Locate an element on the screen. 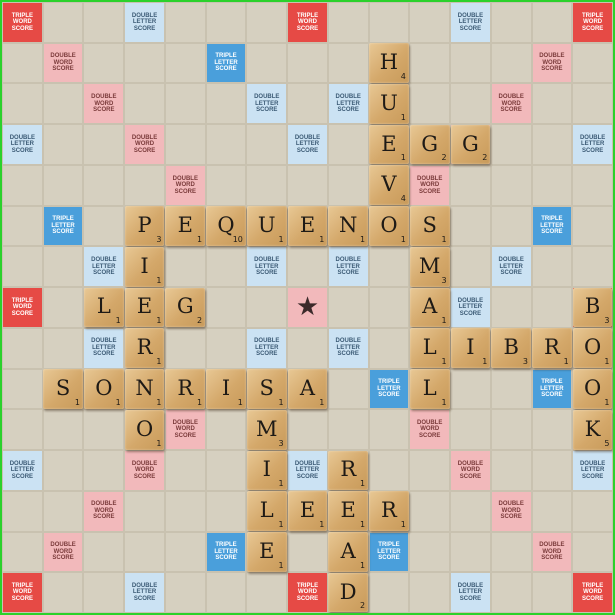 This screenshot has width=615, height=615. letter-tile: H4 is located at coordinates (389, 63).